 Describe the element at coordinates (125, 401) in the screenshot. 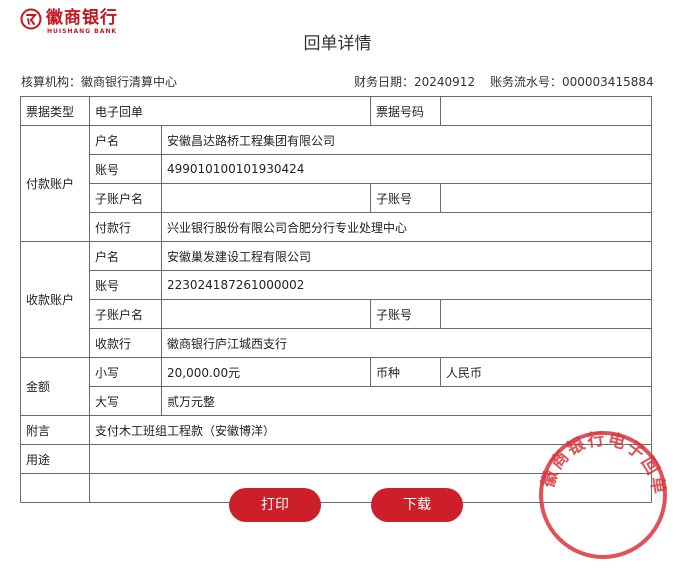

I see `amount-upper-label: 大写` at that location.